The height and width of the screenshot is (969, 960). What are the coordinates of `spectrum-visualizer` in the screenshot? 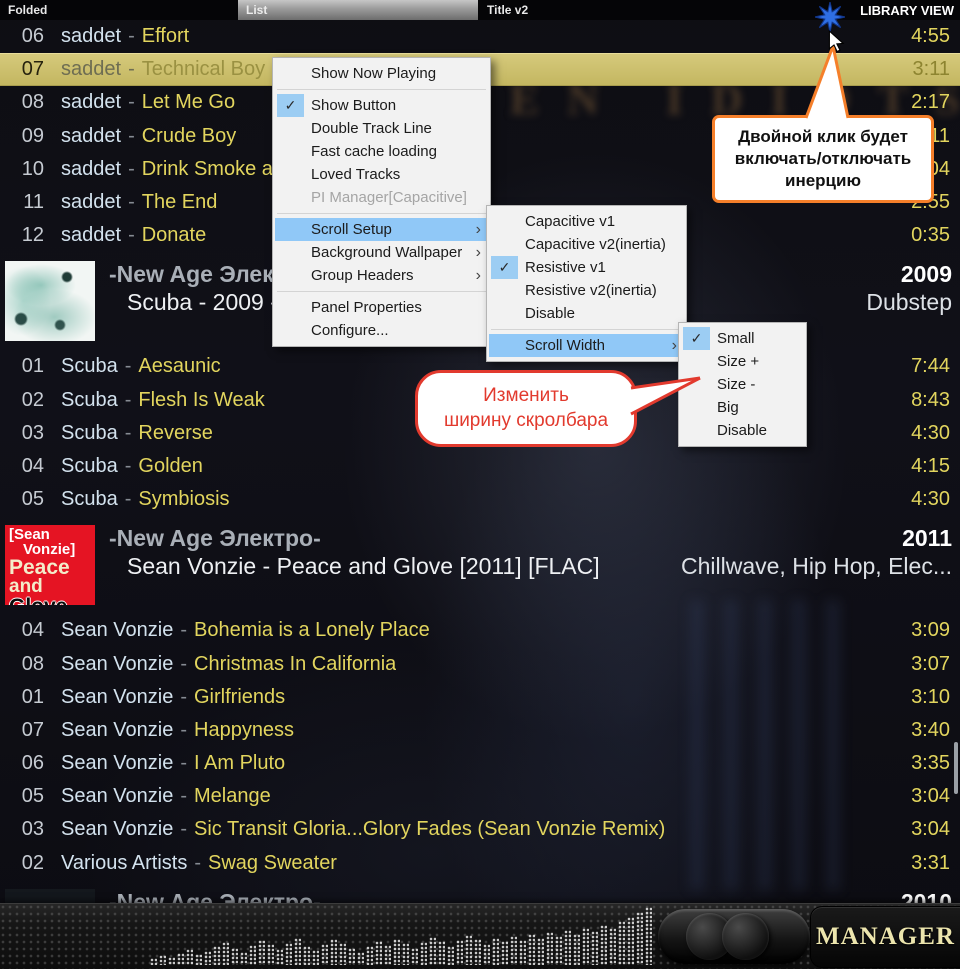 It's located at (401, 935).